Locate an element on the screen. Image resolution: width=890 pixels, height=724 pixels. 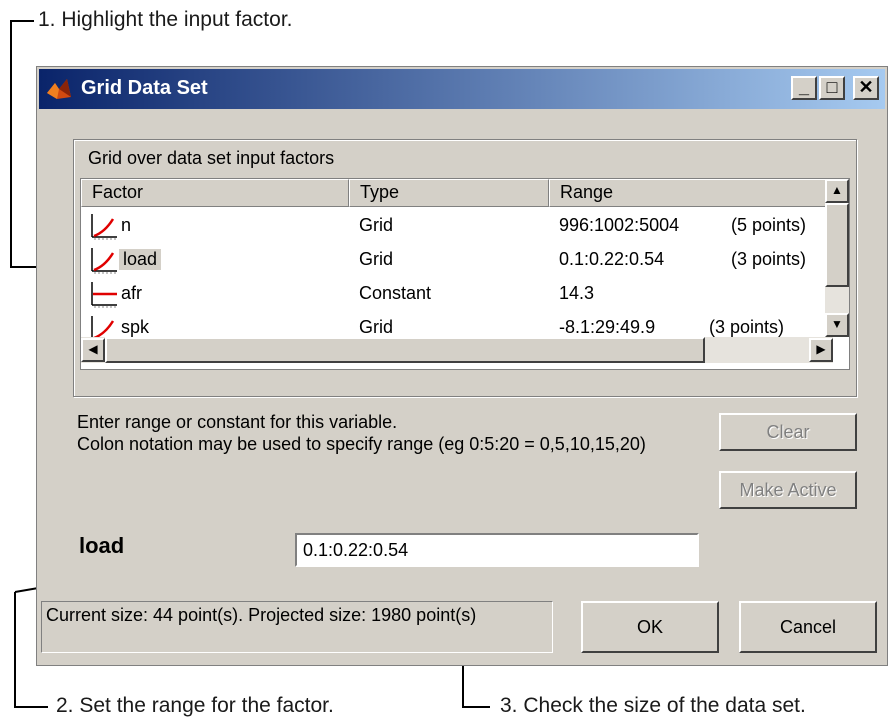
close-button: ✕ is located at coordinates (866, 88).